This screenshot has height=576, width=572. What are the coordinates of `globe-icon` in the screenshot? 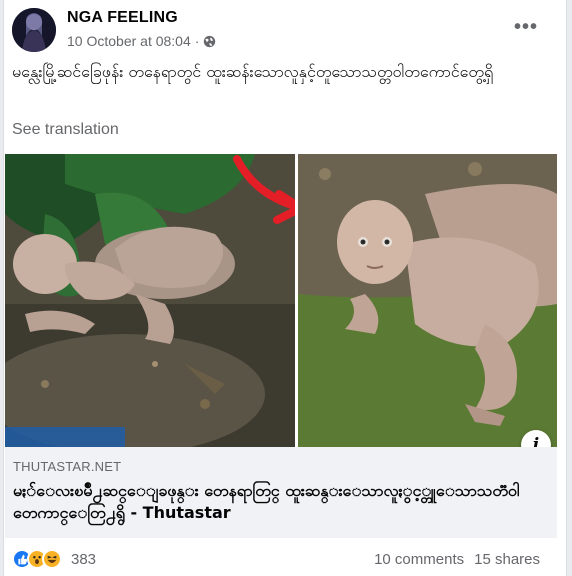 It's located at (210, 41).